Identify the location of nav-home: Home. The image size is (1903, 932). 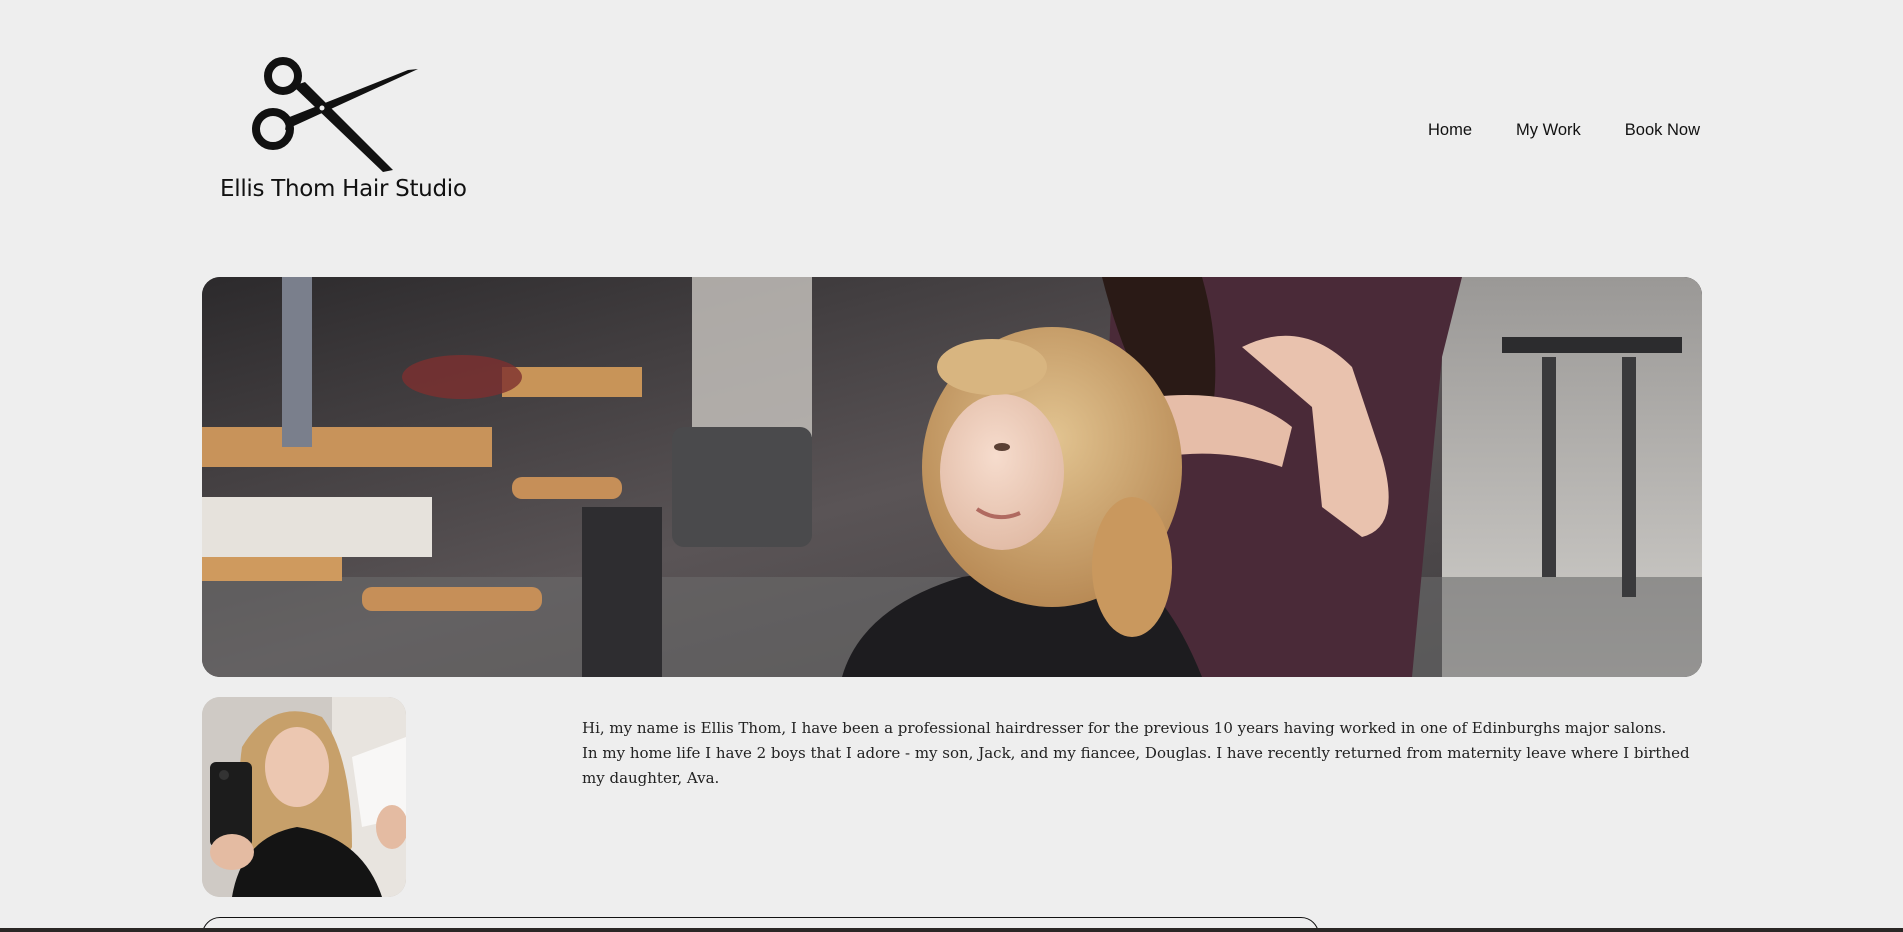
(1450, 132).